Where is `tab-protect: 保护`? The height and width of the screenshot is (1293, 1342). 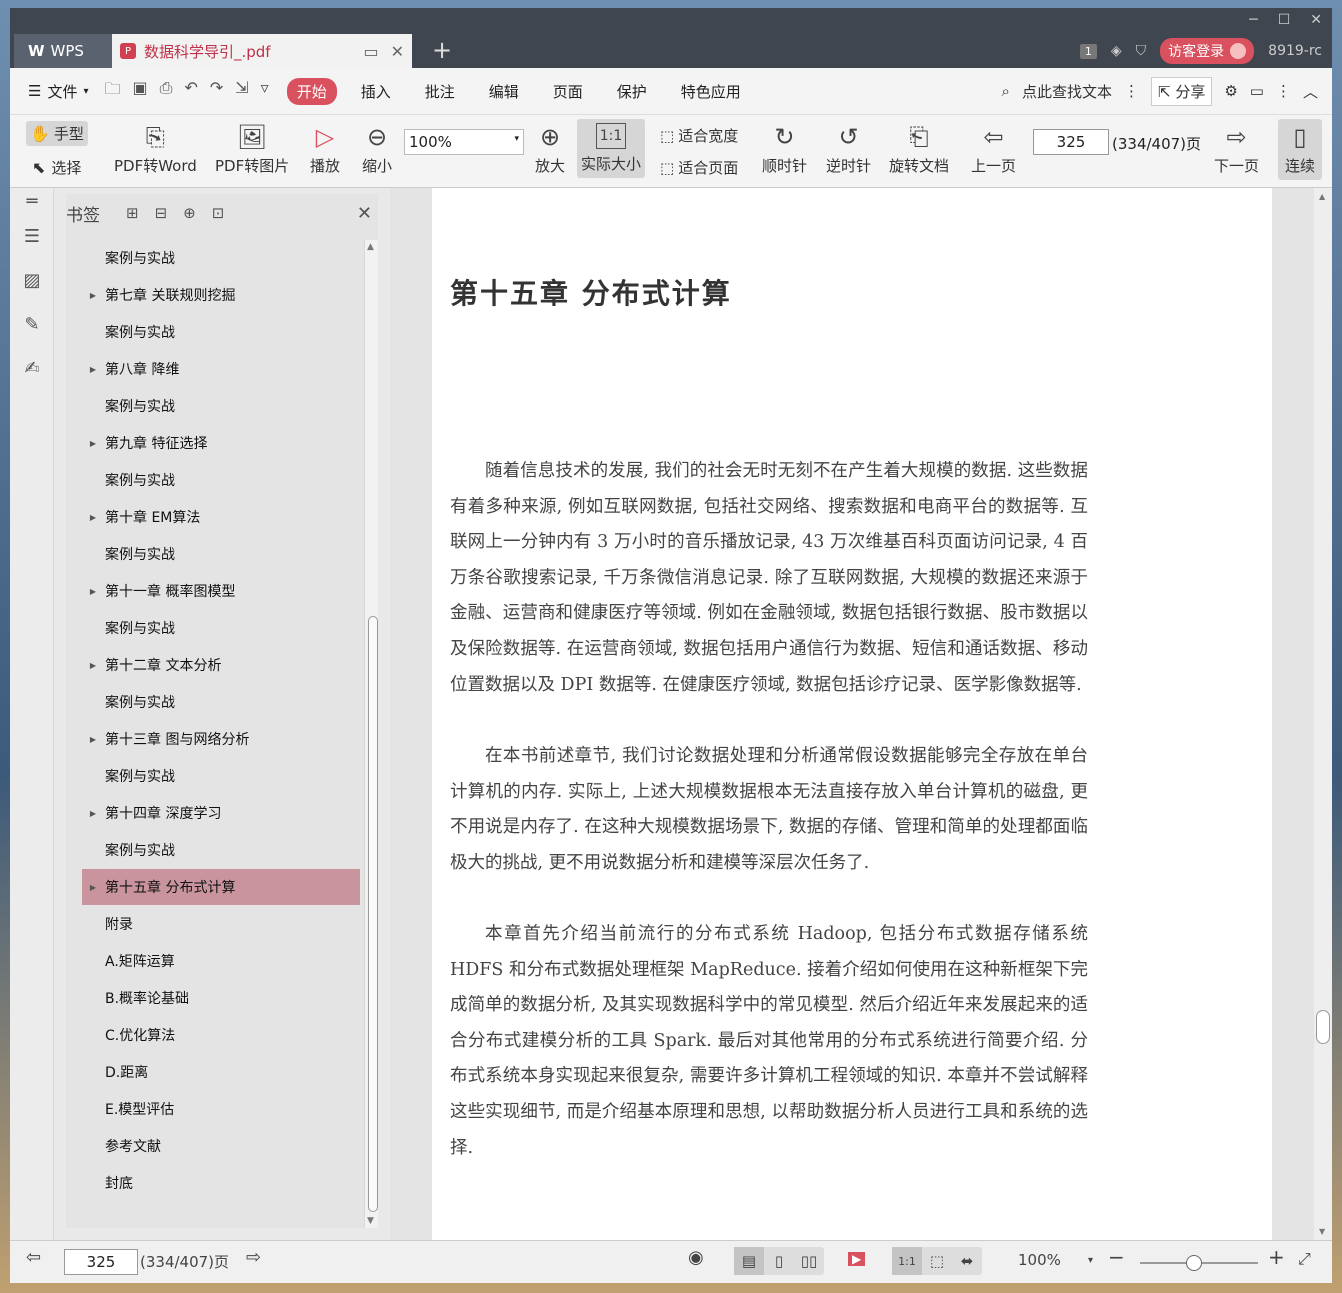 tab-protect: 保护 is located at coordinates (632, 91).